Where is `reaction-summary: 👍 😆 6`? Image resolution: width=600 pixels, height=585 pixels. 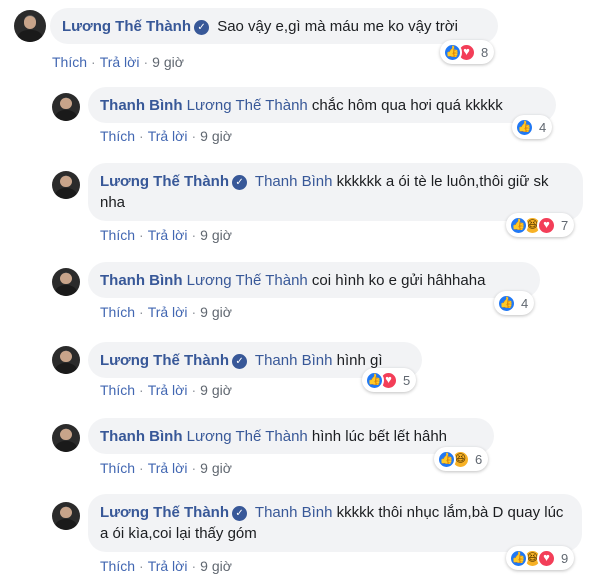 reaction-summary: 👍 😆 6 is located at coordinates (461, 459).